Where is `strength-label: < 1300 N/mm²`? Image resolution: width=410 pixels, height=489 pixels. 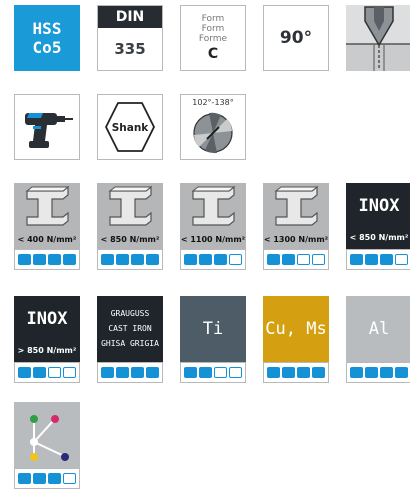 strength-label: < 1300 N/mm² is located at coordinates (296, 239).